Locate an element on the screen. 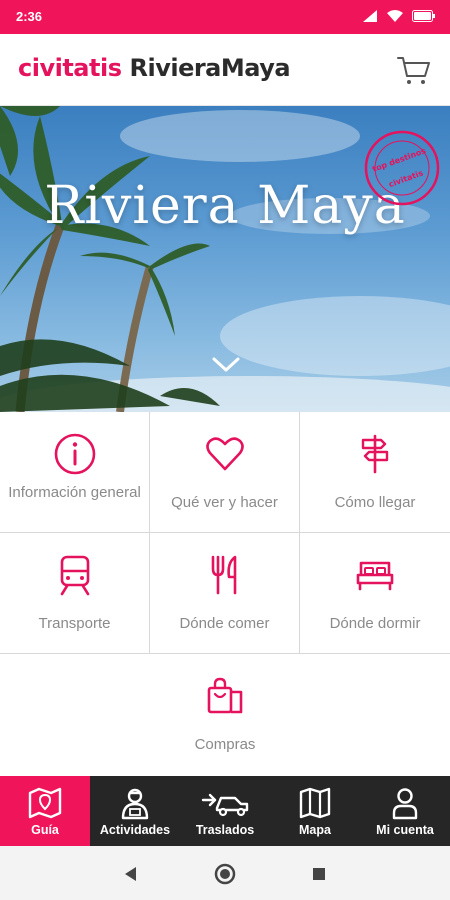 The image size is (450, 900). menu-item-label: Información general is located at coordinates (74, 492).